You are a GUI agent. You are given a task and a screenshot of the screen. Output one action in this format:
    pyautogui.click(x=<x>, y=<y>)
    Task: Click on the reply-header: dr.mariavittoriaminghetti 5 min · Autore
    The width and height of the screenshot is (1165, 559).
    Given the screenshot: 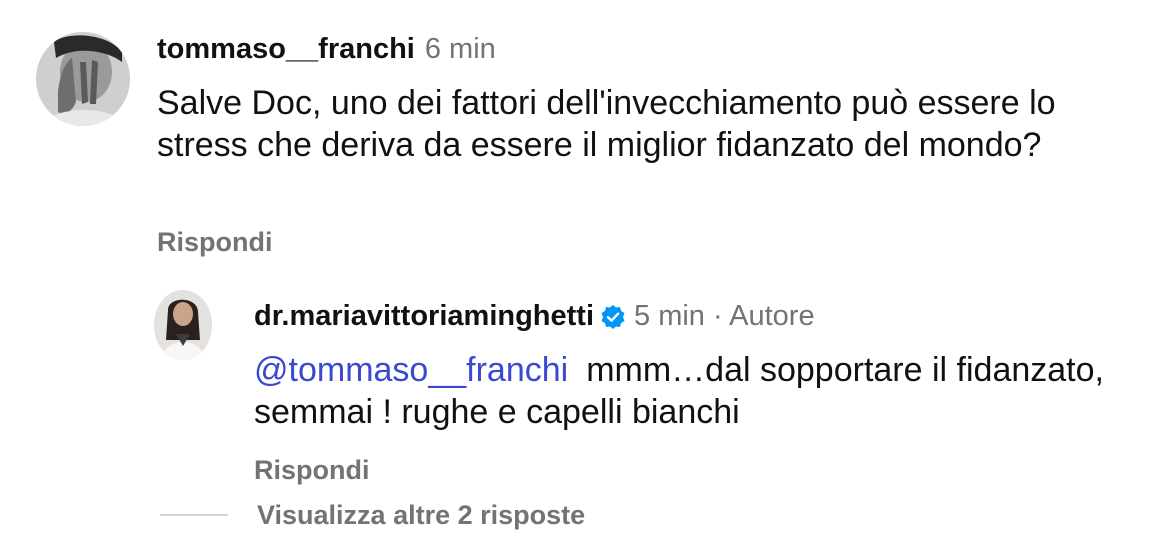 What is the action you would take?
    pyautogui.click(x=534, y=319)
    